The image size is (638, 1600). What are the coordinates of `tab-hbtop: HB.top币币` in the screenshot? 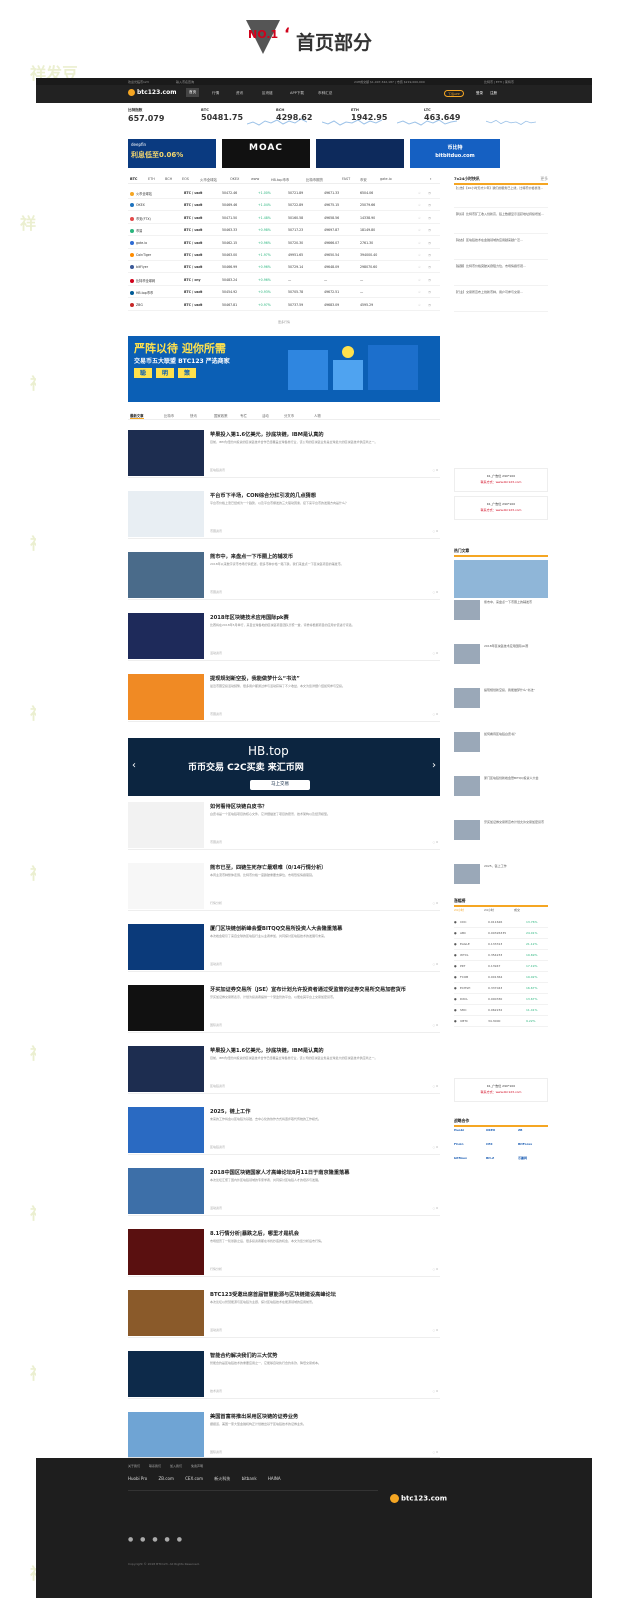 It's located at (280, 179).